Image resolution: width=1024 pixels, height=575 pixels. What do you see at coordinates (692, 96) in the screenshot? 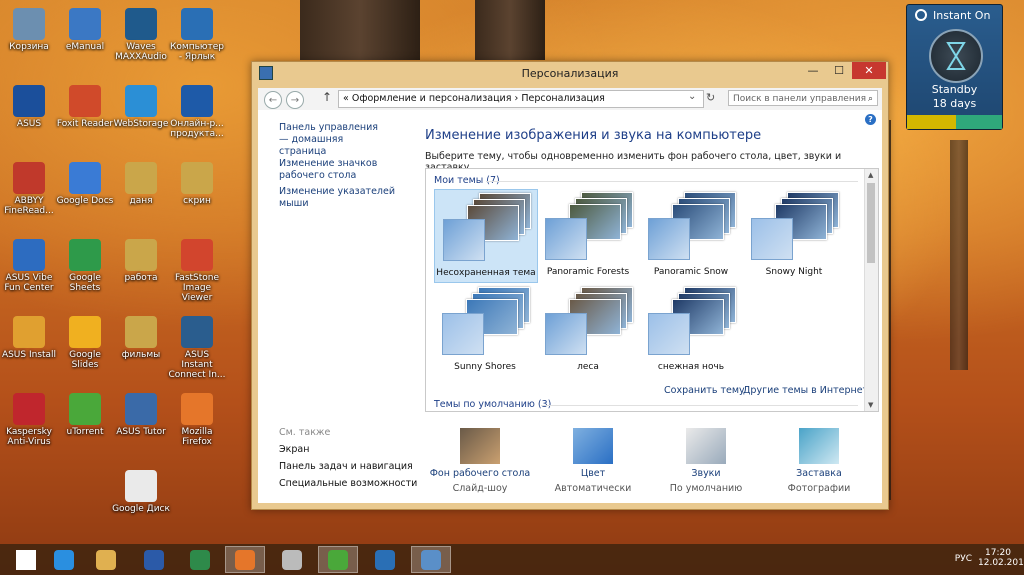
I see `address-dropdown-button: ⌄` at bounding box center [692, 96].